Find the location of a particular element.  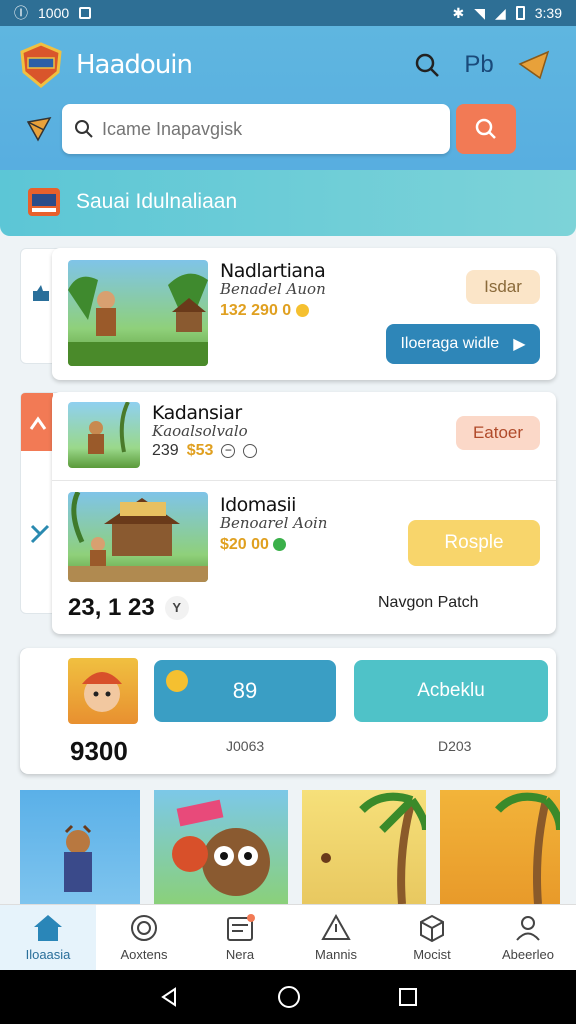

item-price-2: $20 00 is located at coordinates (253, 545).